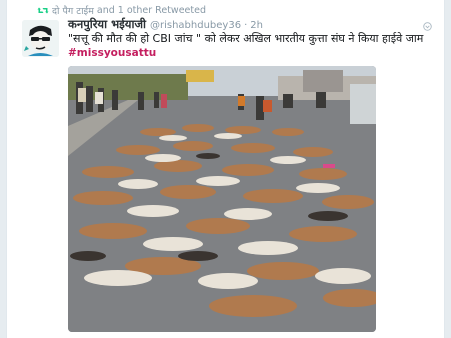 This screenshot has width=451, height=338. What do you see at coordinates (73, 10) in the screenshot?
I see `retweeter-name: दो पैग टाईम` at bounding box center [73, 10].